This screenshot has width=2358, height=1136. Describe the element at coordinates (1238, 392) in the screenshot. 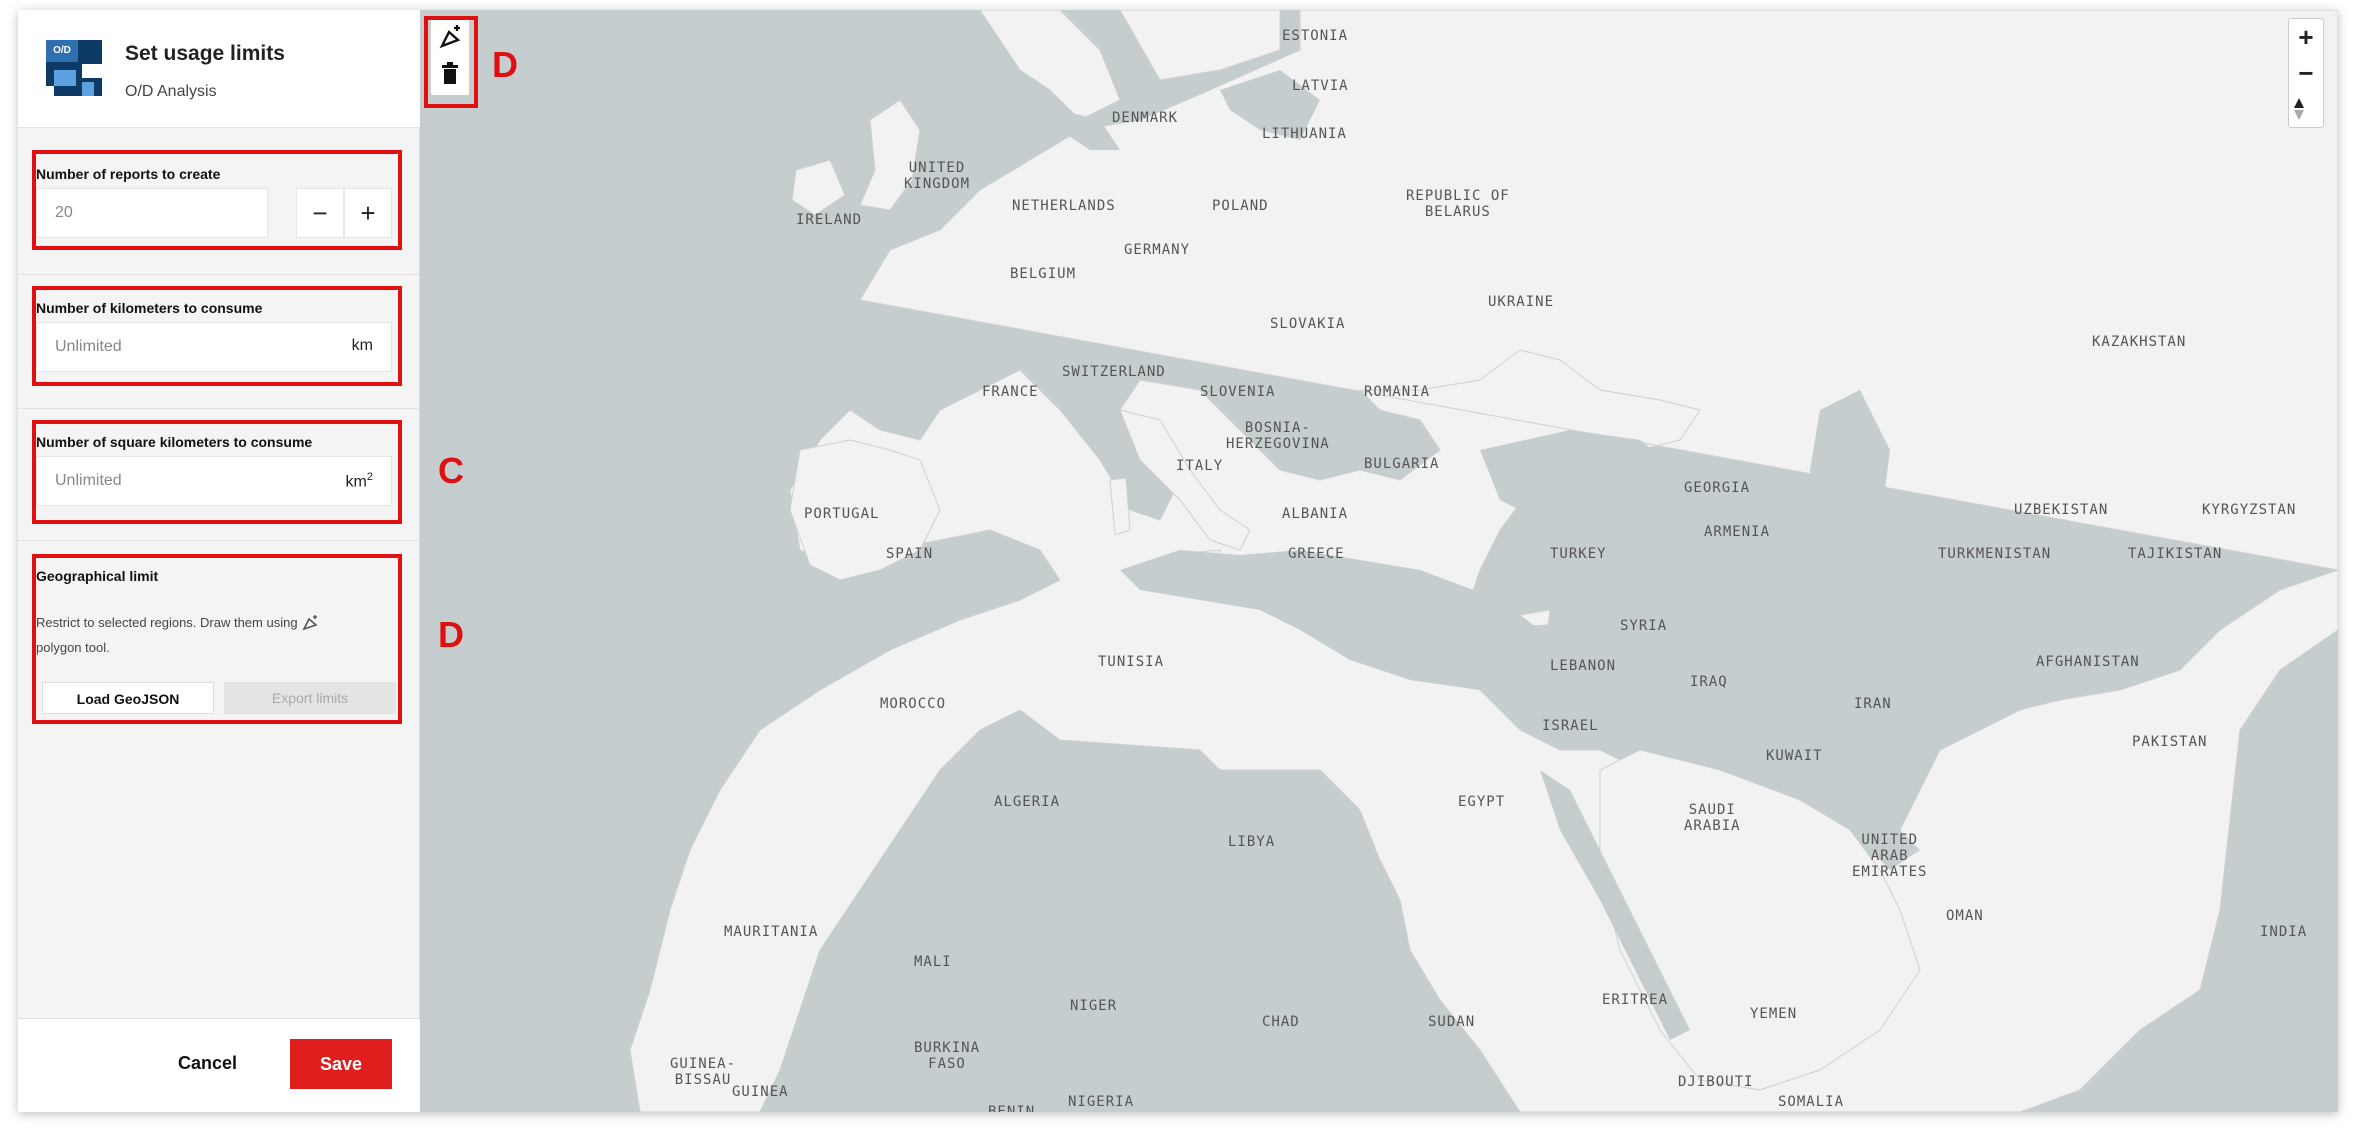

I see `map-label: SLOVENIA` at that location.